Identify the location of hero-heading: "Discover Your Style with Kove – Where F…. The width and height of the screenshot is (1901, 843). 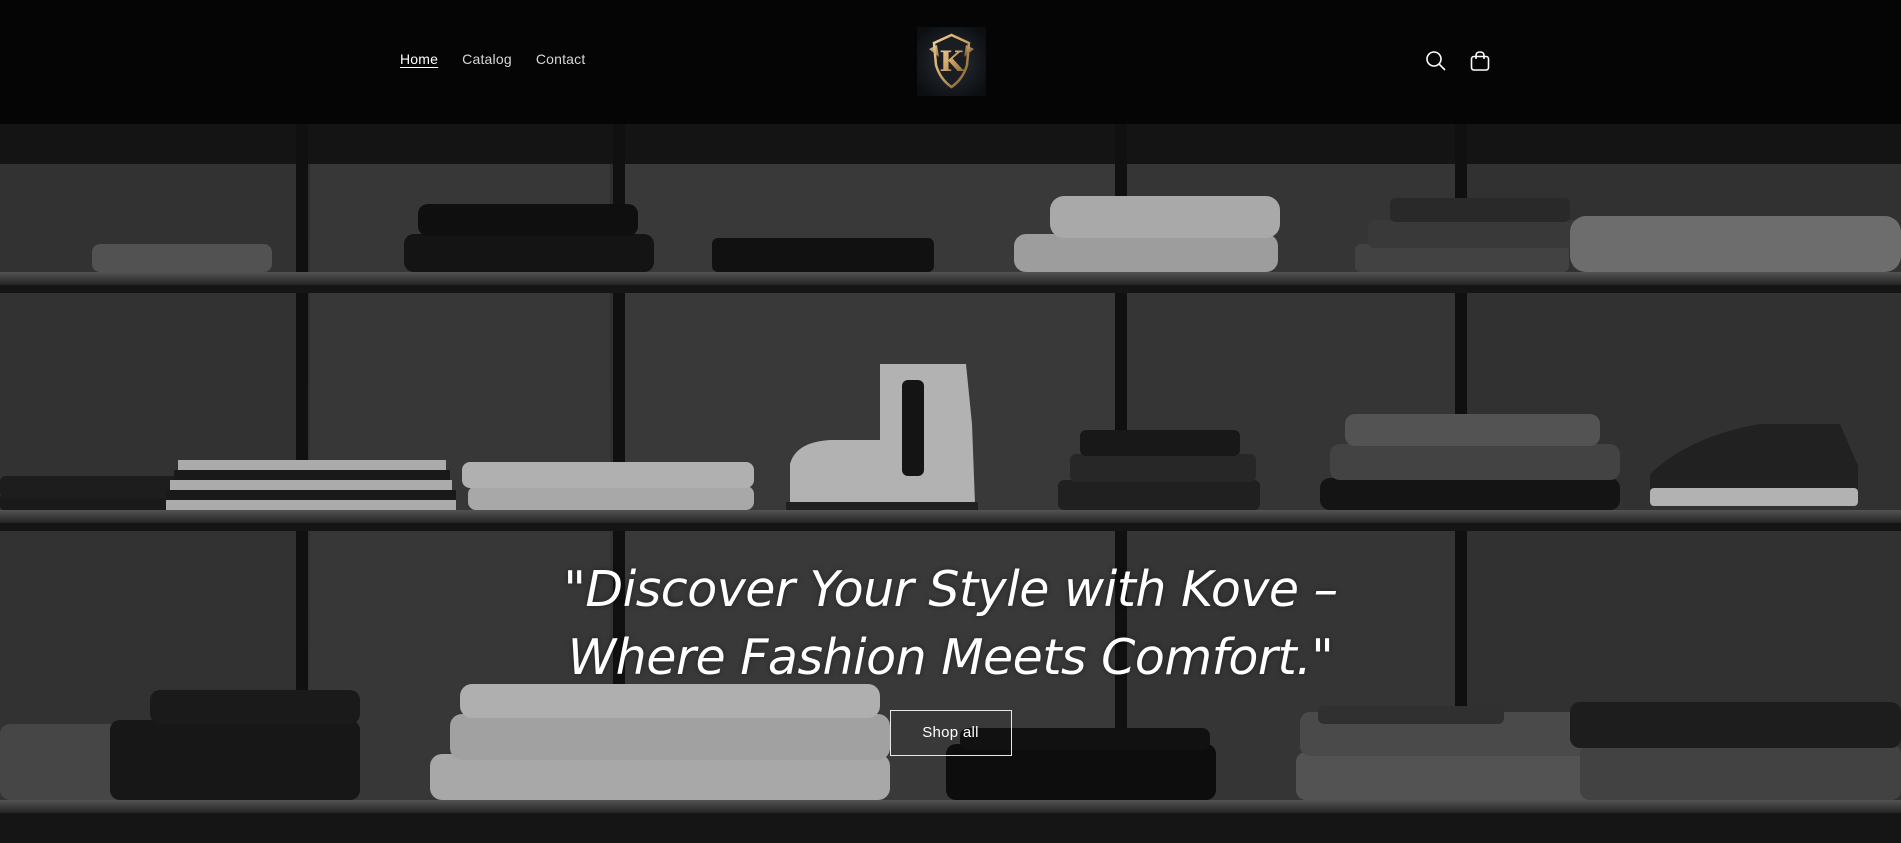
(950, 623).